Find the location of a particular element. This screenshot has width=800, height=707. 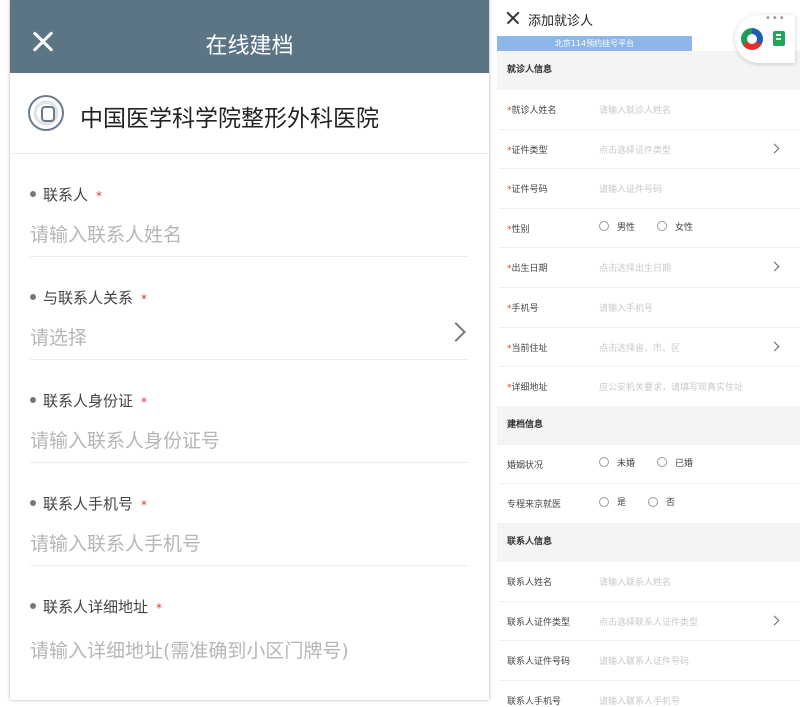

phone-row: *手机号 请输入手机号 is located at coordinates (649, 308).